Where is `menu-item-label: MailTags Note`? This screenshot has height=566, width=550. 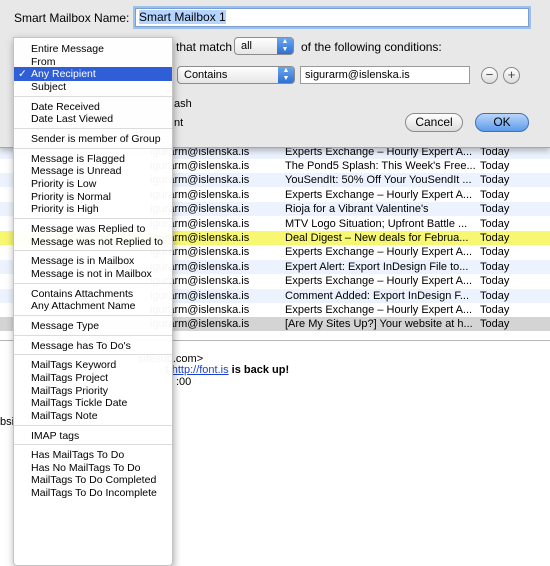 menu-item-label: MailTags Note is located at coordinates (64, 415).